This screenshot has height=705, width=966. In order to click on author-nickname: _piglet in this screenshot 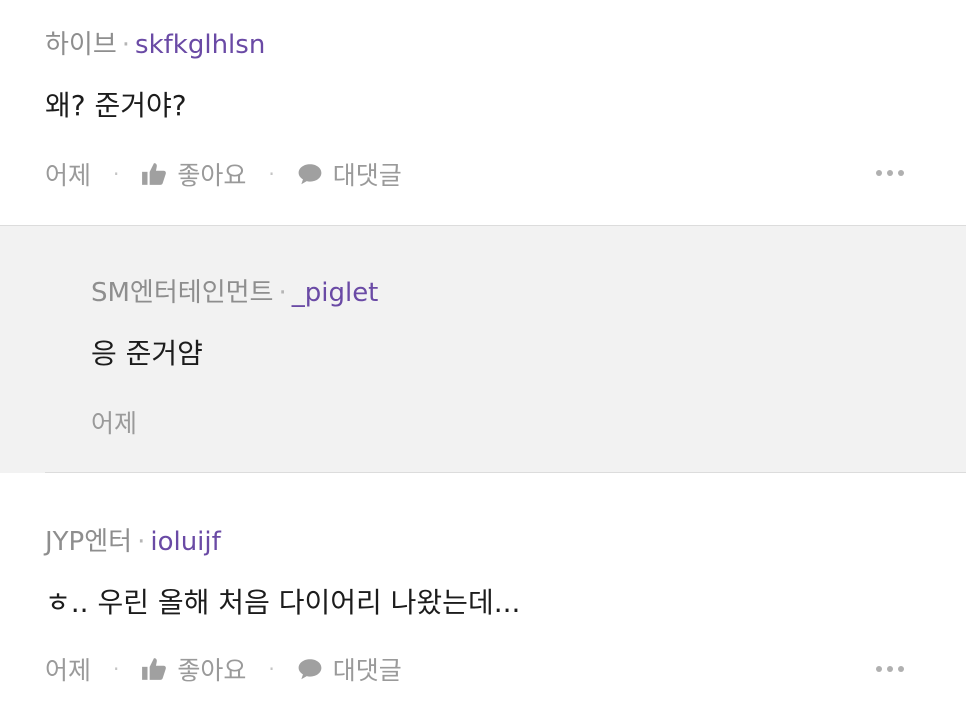, I will do `click(335, 293)`.